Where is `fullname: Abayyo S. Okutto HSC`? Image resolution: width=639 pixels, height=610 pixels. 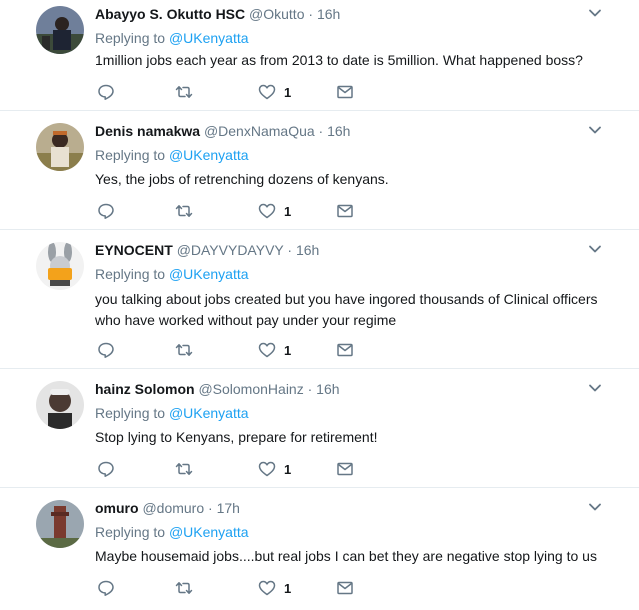
fullname: Abayyo S. Okutto HSC is located at coordinates (170, 14).